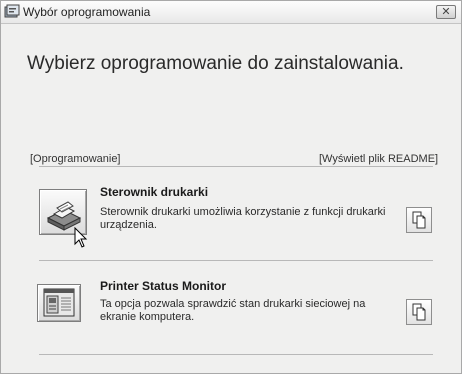  I want to click on close-button: ✕, so click(446, 12).